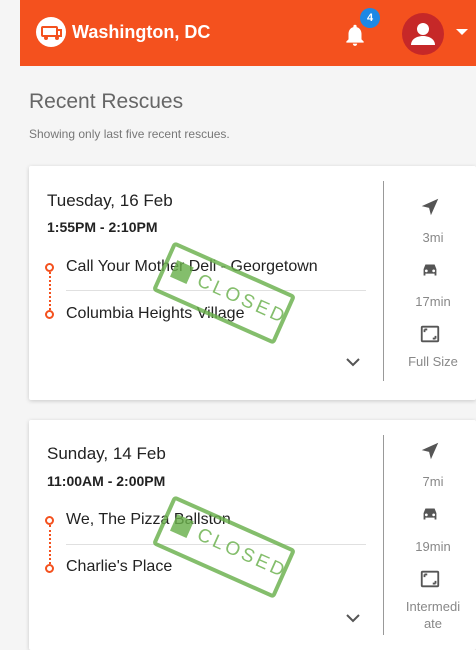  I want to click on user-icon, so click(423, 34).